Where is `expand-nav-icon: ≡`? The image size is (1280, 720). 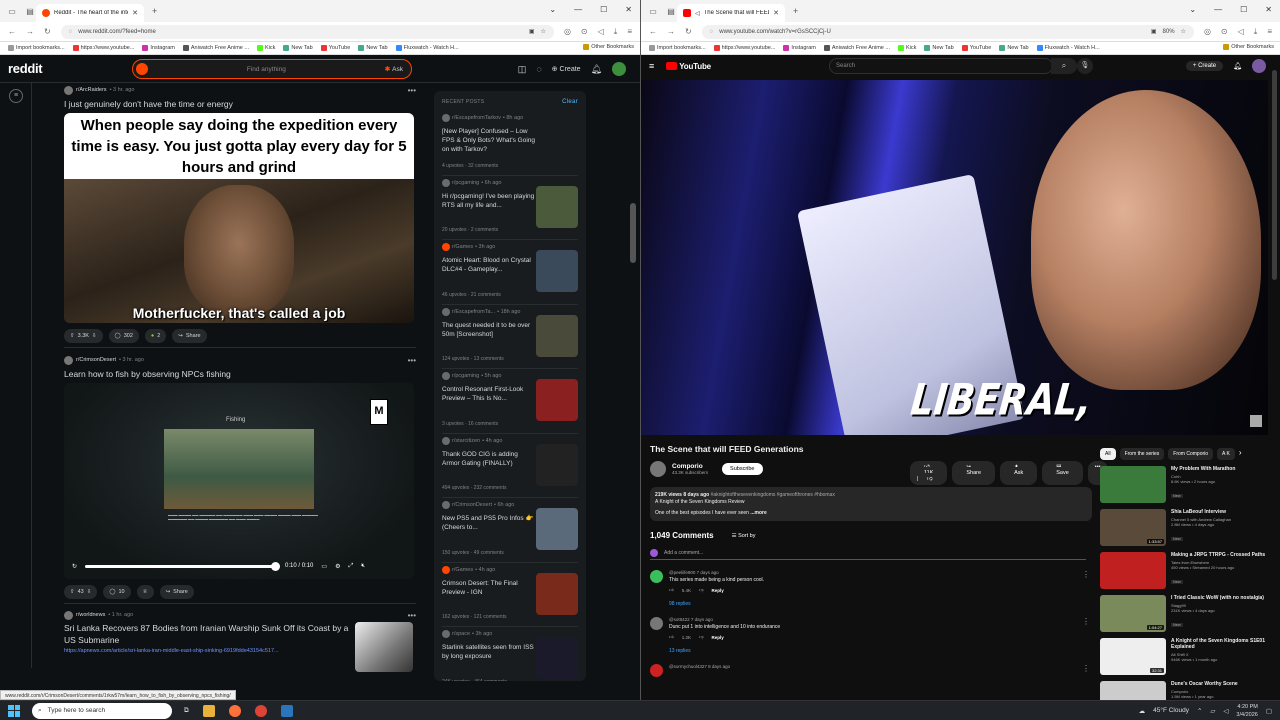 expand-nav-icon: ≡ is located at coordinates (16, 96).